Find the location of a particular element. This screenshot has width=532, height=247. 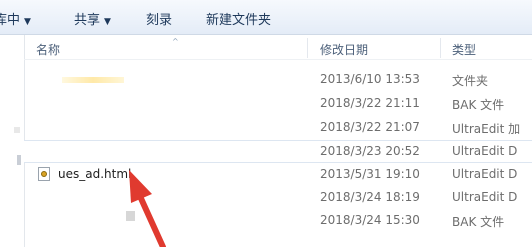

red-pointer-arrow-icon is located at coordinates (147, 208).